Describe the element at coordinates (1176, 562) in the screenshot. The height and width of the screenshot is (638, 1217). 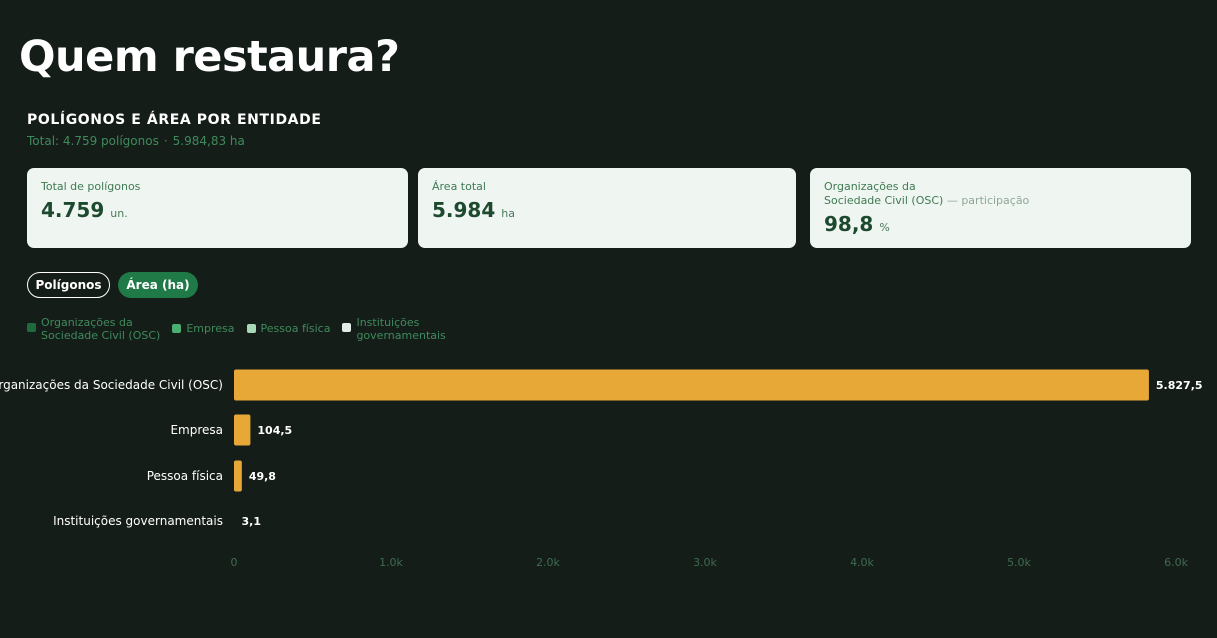
I see `x-tick-label: 6.0k` at that location.